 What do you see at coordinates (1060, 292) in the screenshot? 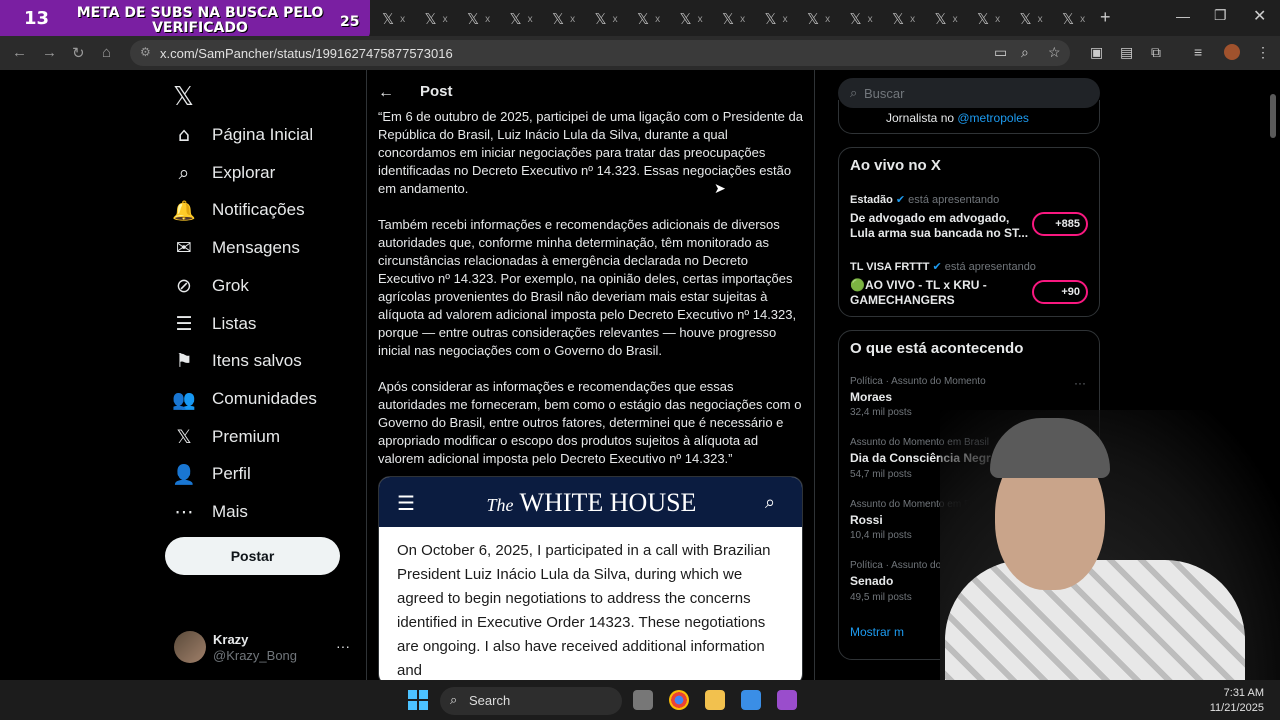
I see `live-listener-badge: +90` at bounding box center [1060, 292].